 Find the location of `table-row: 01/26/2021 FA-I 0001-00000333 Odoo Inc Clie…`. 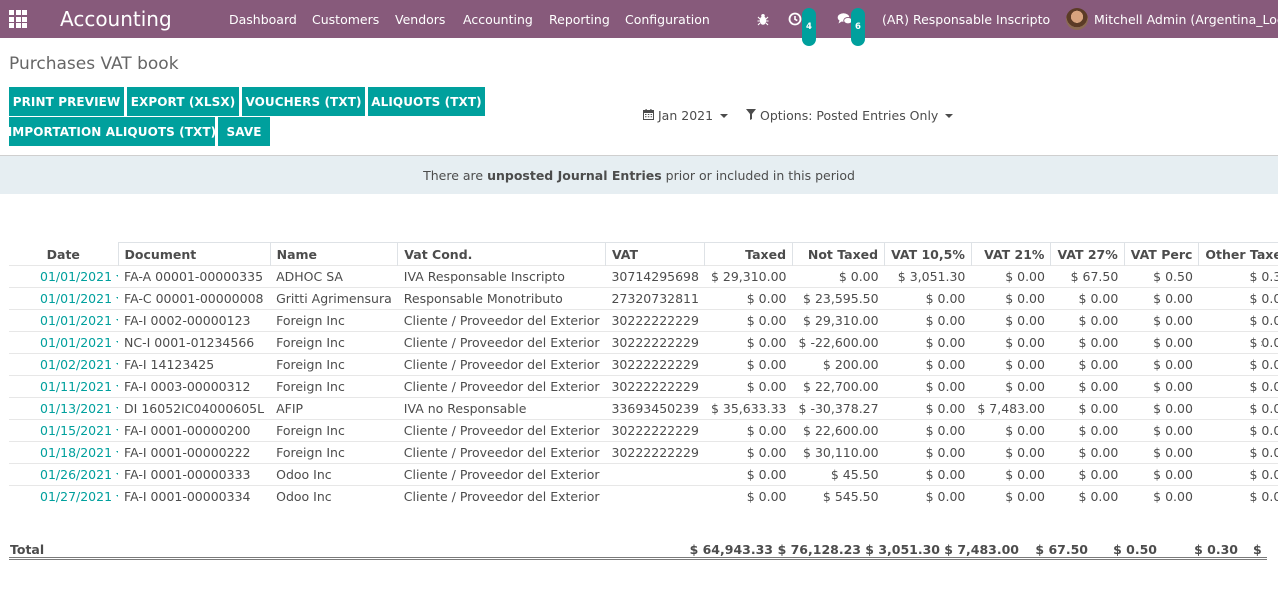

table-row: 01/26/2021 FA-I 0001-00000333 Odoo Inc Clie… is located at coordinates (643, 474).